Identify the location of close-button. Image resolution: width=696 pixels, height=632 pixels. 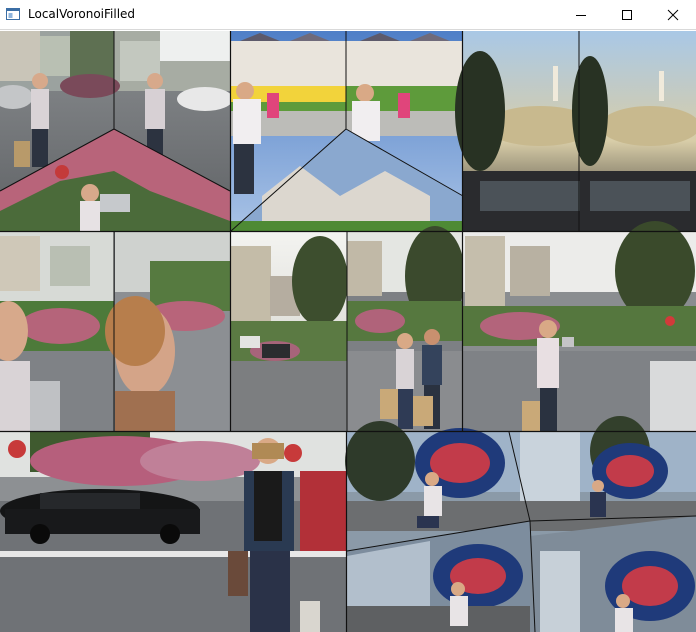
(673, 15).